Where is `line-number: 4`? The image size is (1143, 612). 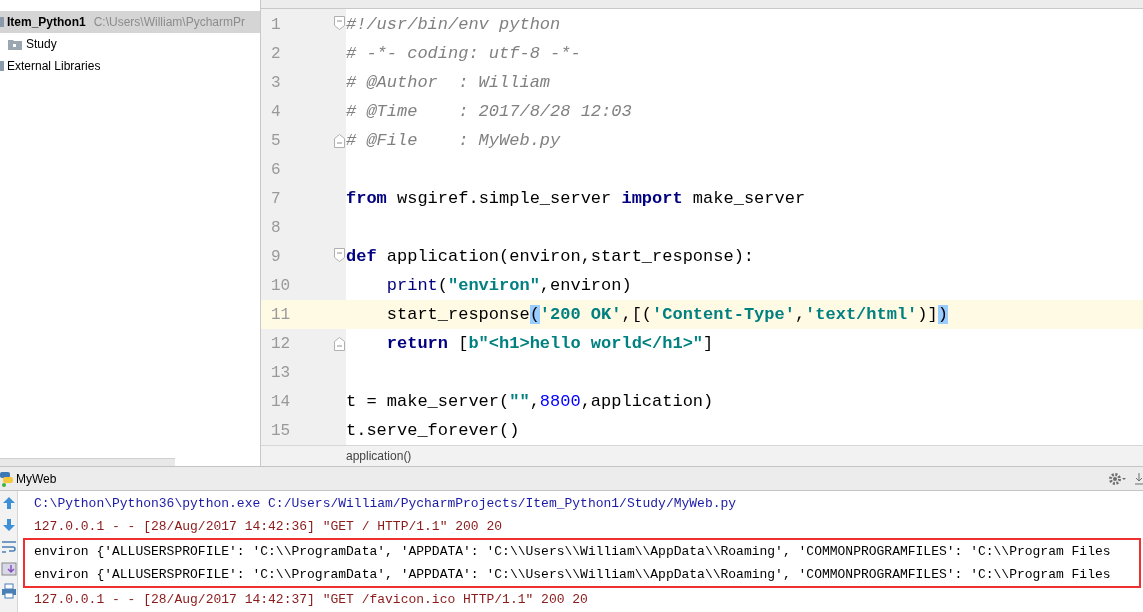 line-number: 4 is located at coordinates (276, 112).